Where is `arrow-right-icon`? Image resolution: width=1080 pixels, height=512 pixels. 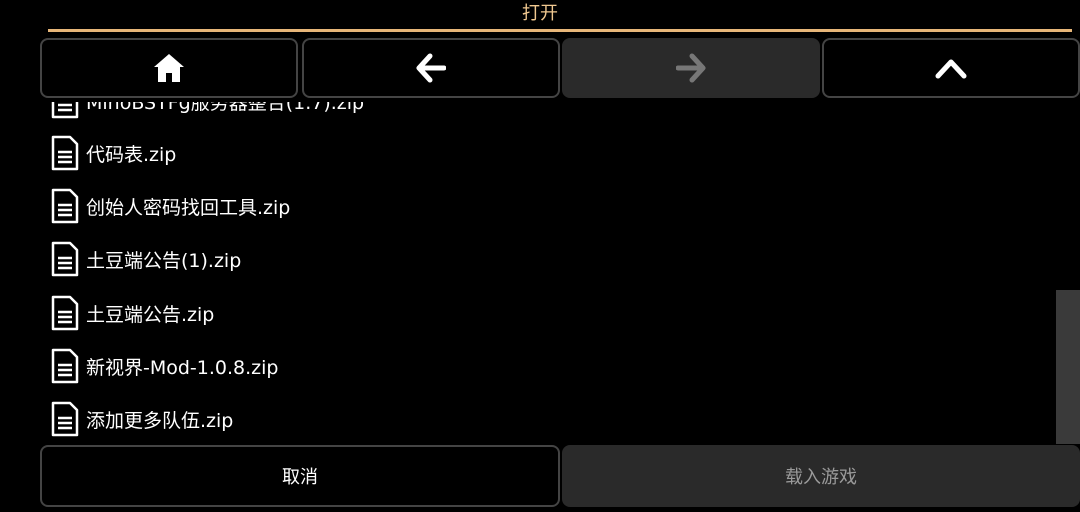
arrow-right-icon is located at coordinates (691, 68).